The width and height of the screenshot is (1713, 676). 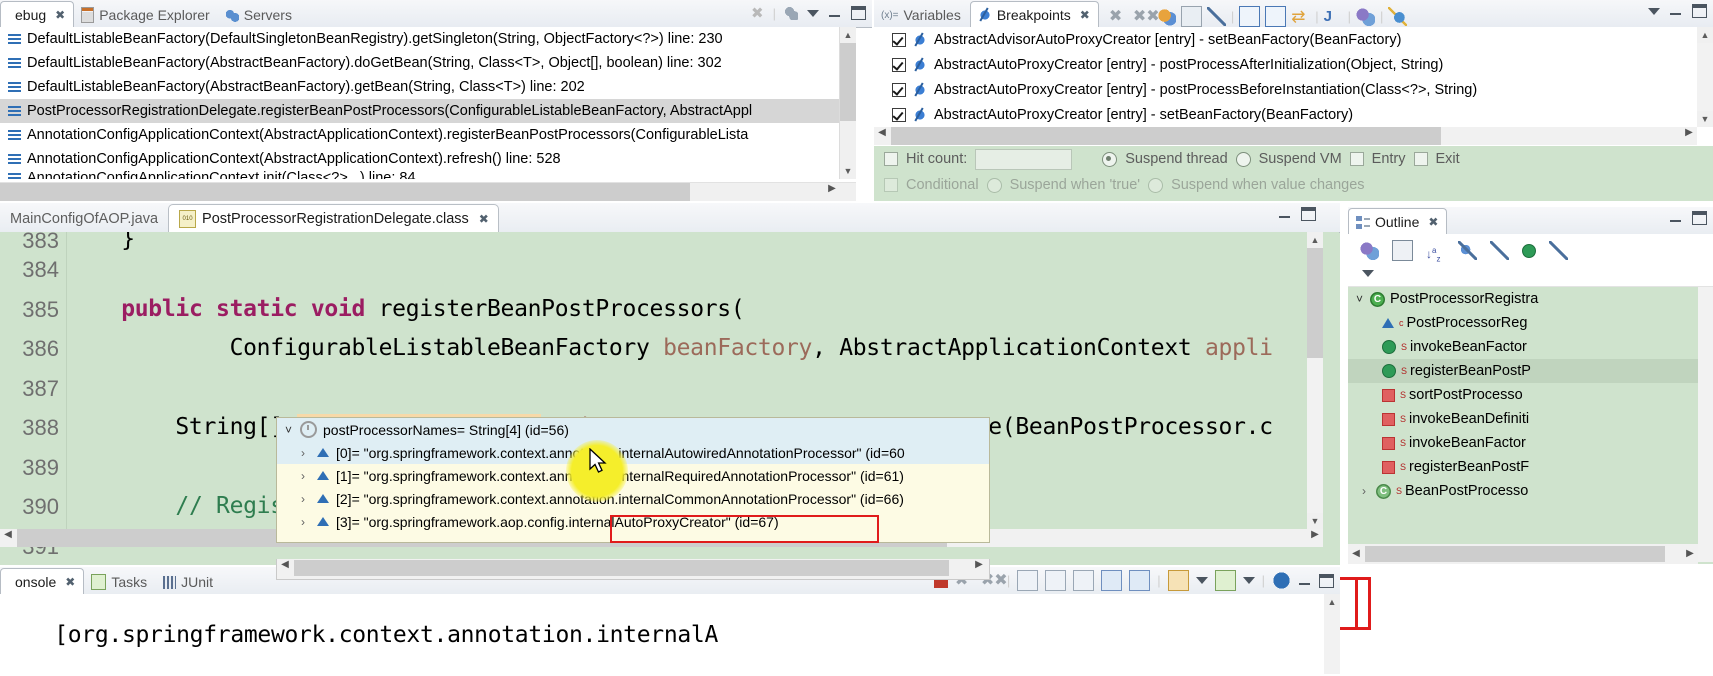 I want to click on outline-item-method: S sortPostProcesso, so click(x=1523, y=395).